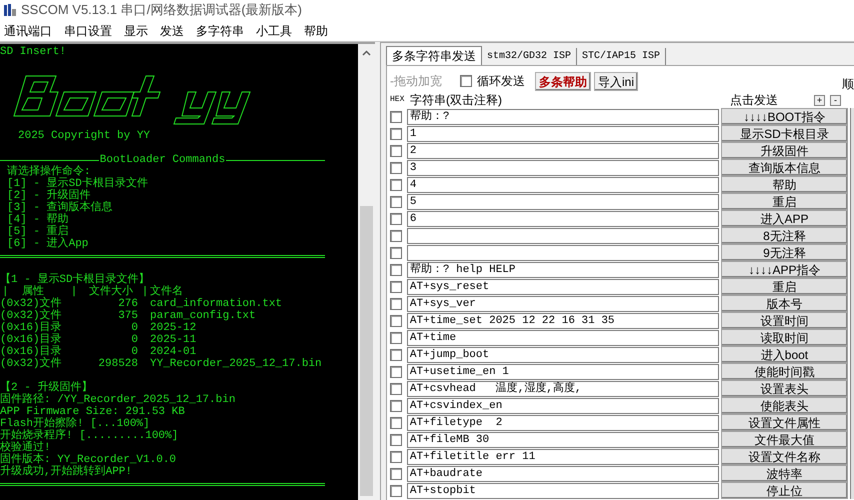 This screenshot has height=500, width=854. I want to click on send-button: 显示SD卡根目录, so click(784, 133).